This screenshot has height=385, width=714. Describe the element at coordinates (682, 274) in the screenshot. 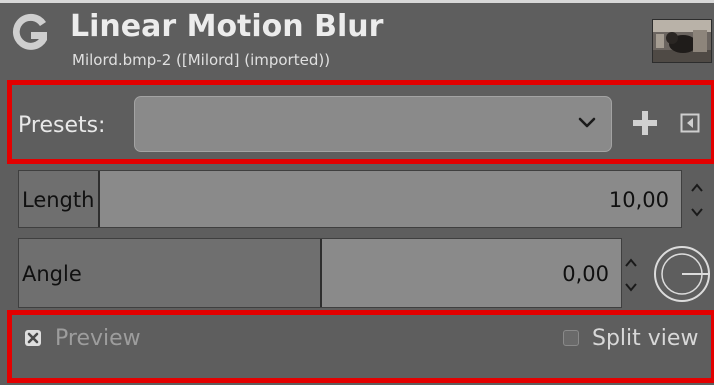

I see `dial-icon` at that location.